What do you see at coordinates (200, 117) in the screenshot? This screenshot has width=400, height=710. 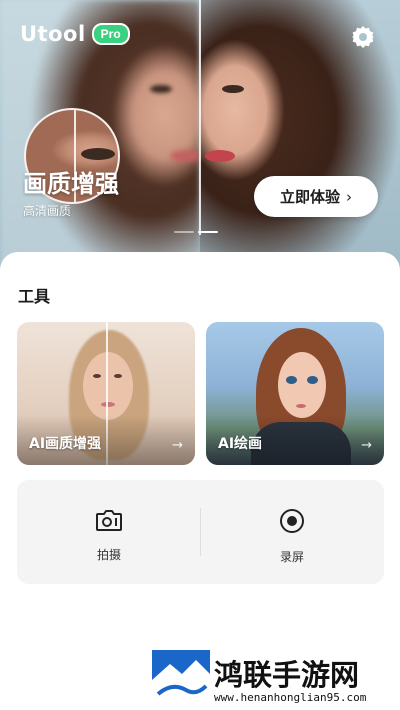 I see `compare-divider` at bounding box center [200, 117].